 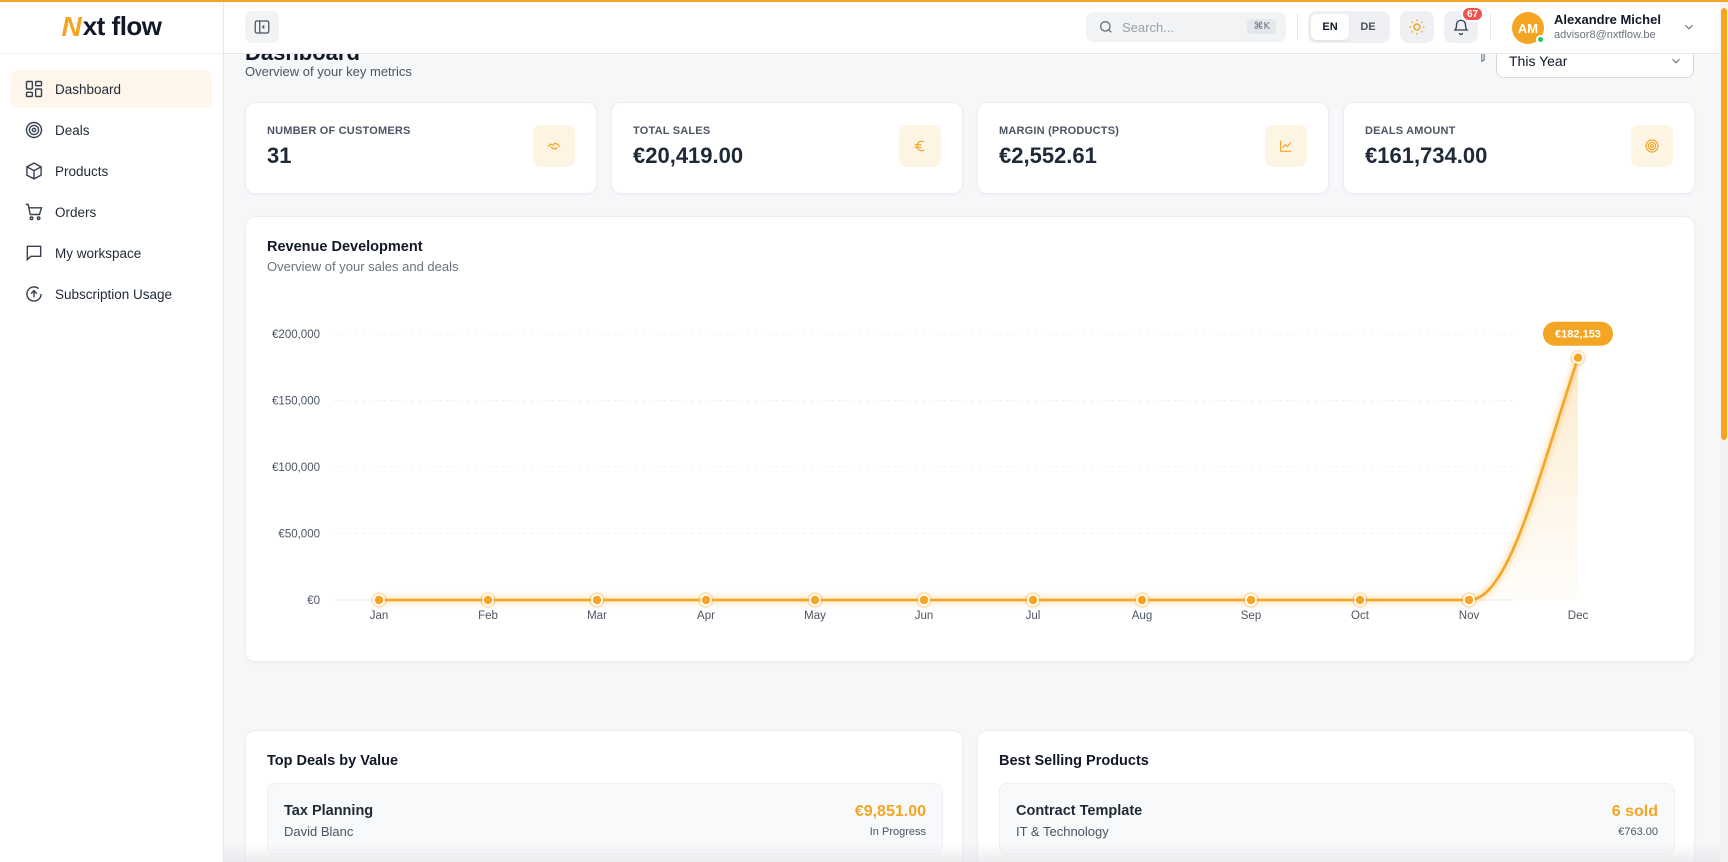 What do you see at coordinates (1286, 146) in the screenshot?
I see `line-chart-icon` at bounding box center [1286, 146].